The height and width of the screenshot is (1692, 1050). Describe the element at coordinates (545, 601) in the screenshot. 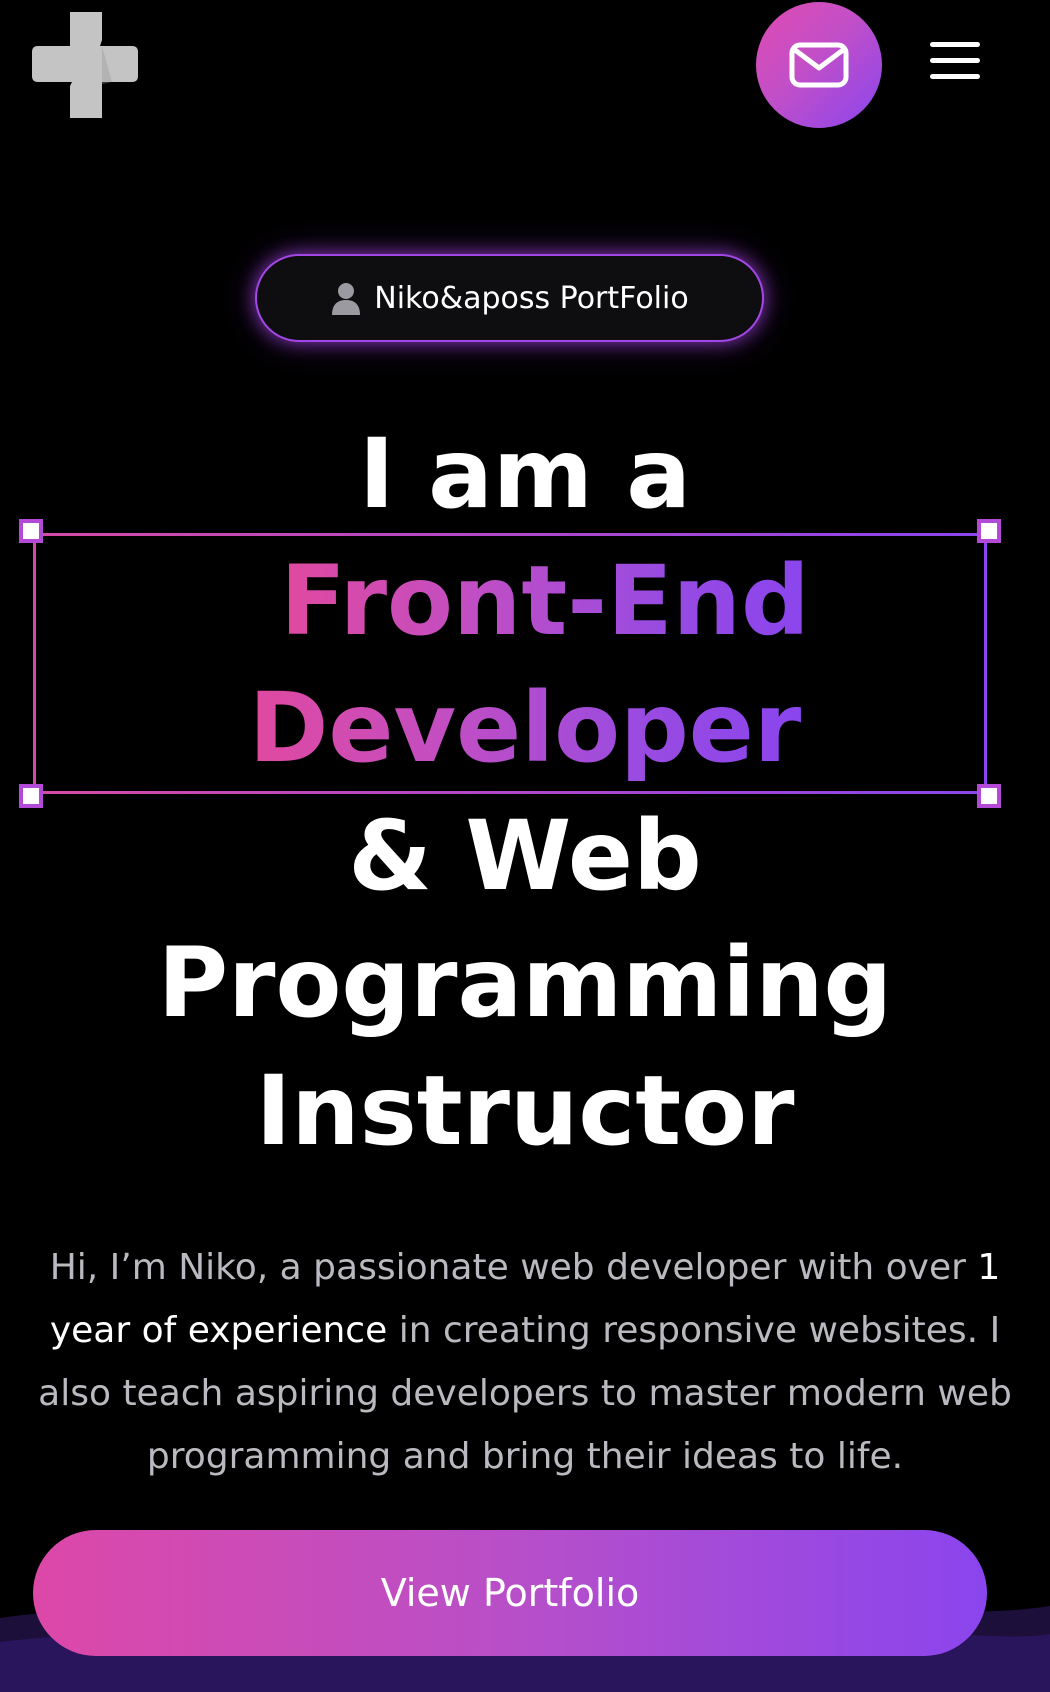

I see `highlight-text-front-end: Front-End` at that location.